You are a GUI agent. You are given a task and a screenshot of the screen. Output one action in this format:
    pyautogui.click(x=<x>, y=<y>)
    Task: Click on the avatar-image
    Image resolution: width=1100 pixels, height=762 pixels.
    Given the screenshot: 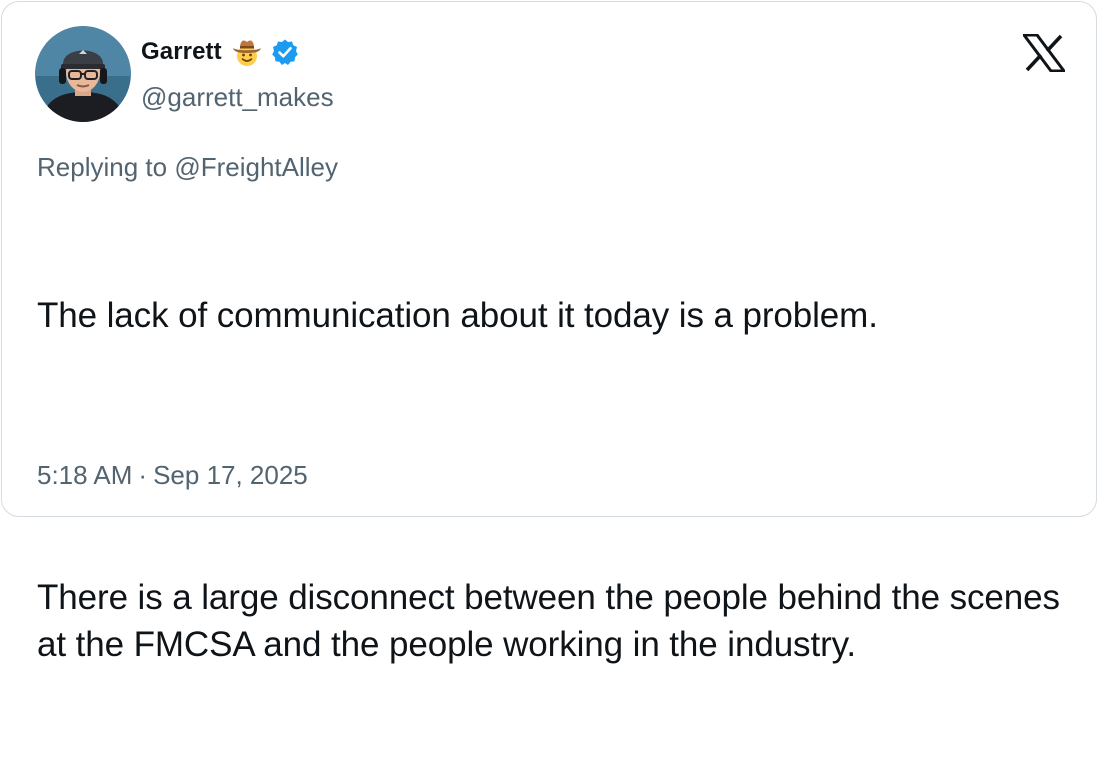 What is the action you would take?
    pyautogui.click(x=83, y=74)
    